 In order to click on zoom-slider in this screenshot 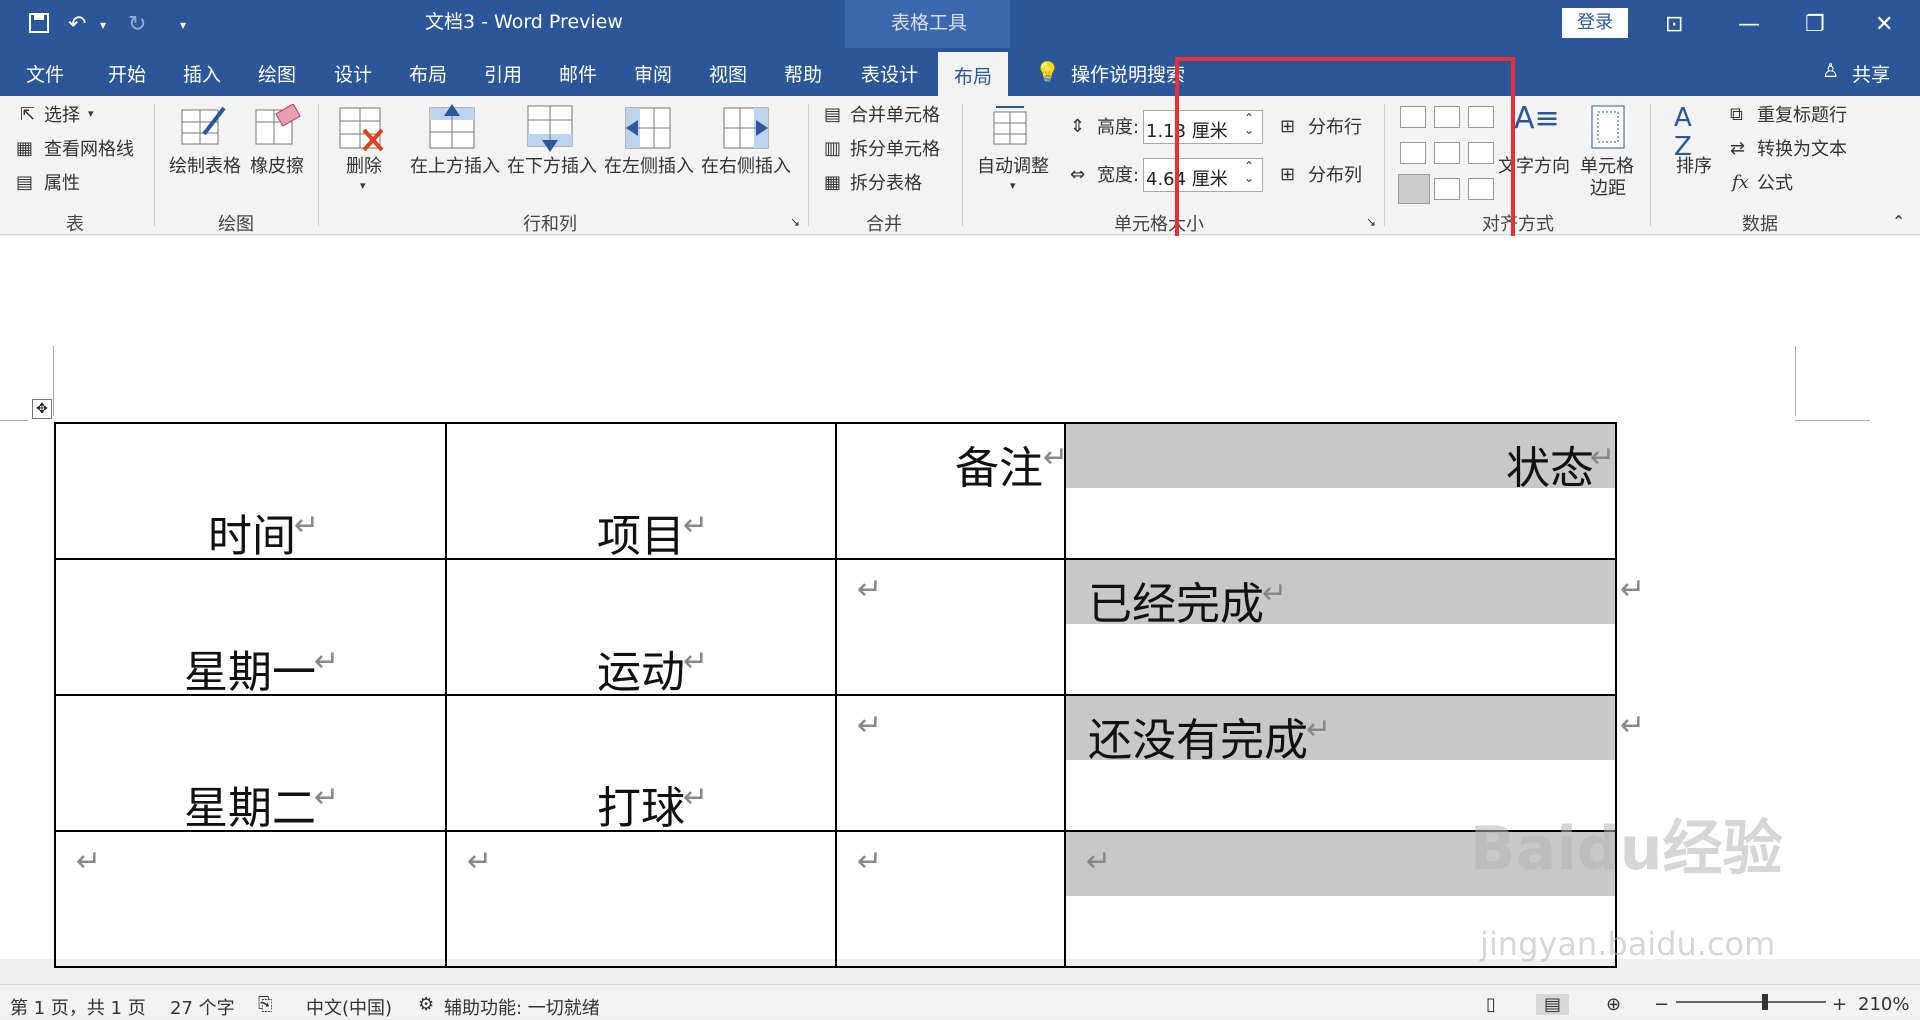, I will do `click(1751, 1002)`.